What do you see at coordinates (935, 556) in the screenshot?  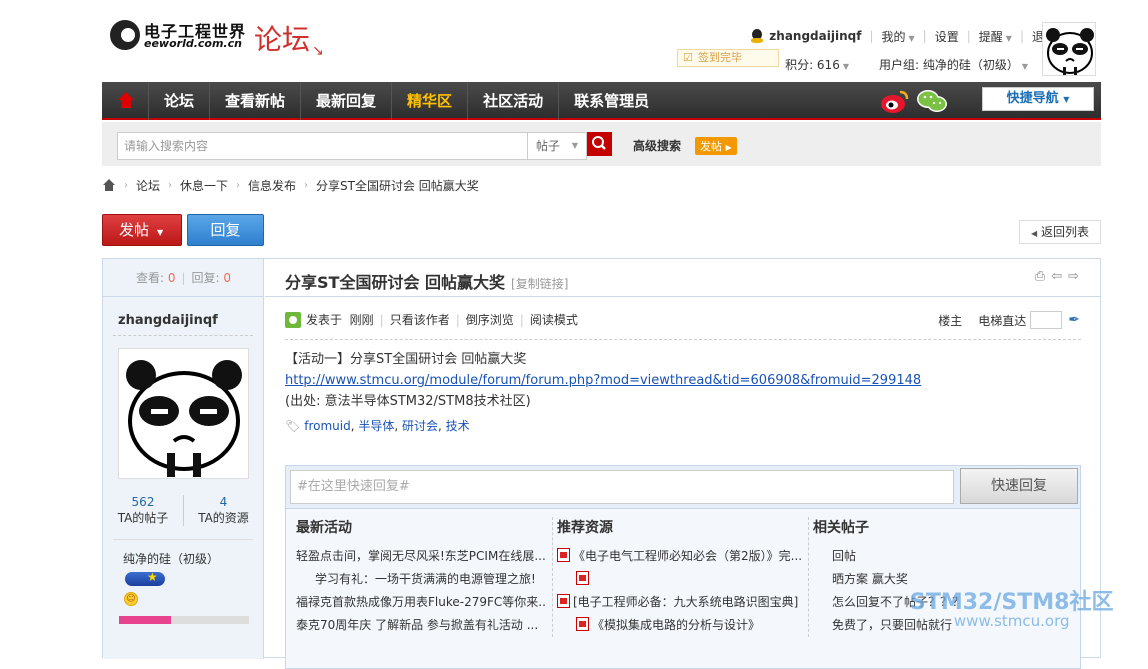 I see `list-item: 回帖` at bounding box center [935, 556].